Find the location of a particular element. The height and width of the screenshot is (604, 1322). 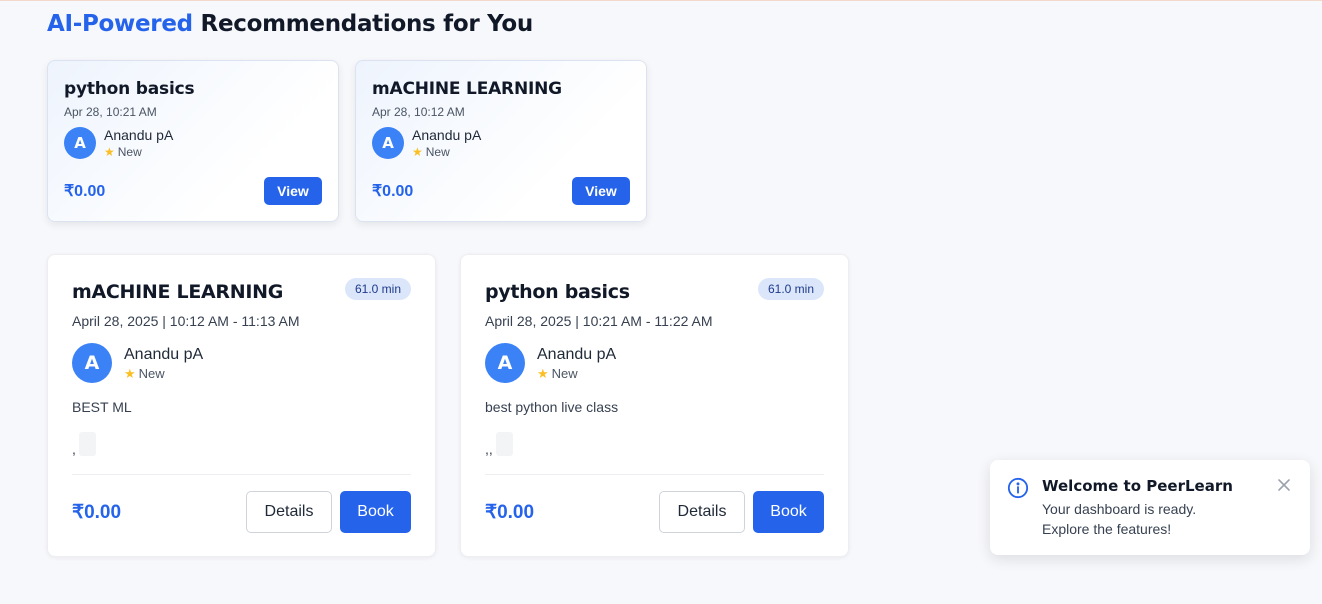

page-title: AI-Powered Recommendations for You is located at coordinates (290, 24).